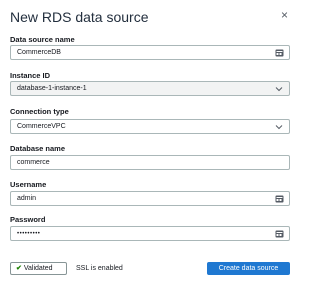 The image size is (320, 284). What do you see at coordinates (38, 148) in the screenshot?
I see `database-name-label: Database name` at bounding box center [38, 148].